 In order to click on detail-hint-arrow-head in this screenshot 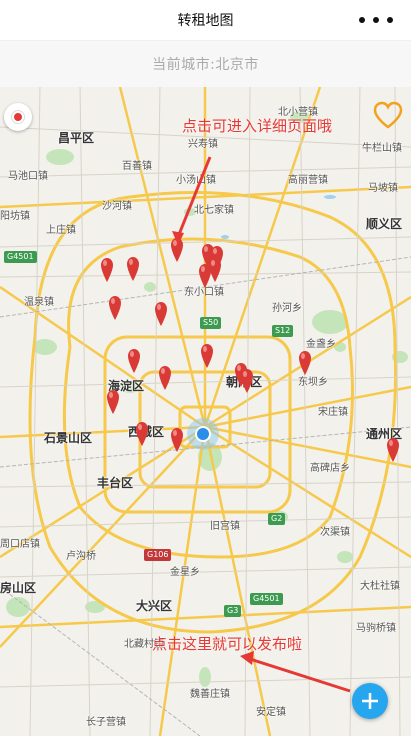, I will do `click(178, 238)`.